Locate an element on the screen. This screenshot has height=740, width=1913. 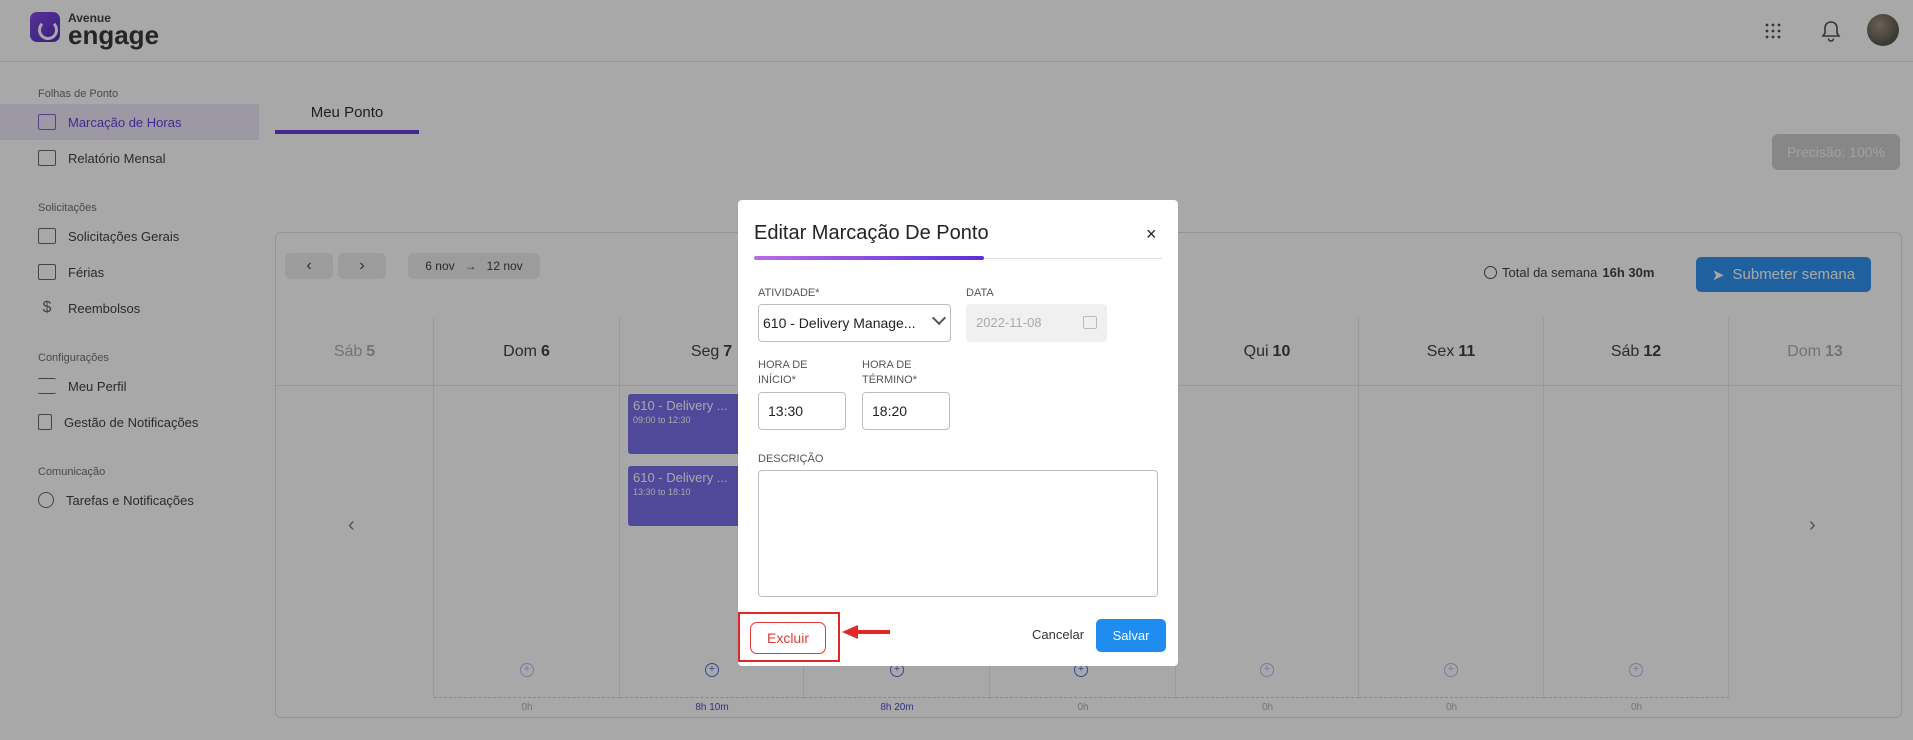
activity-label: ATIVIDADE* is located at coordinates (789, 293).